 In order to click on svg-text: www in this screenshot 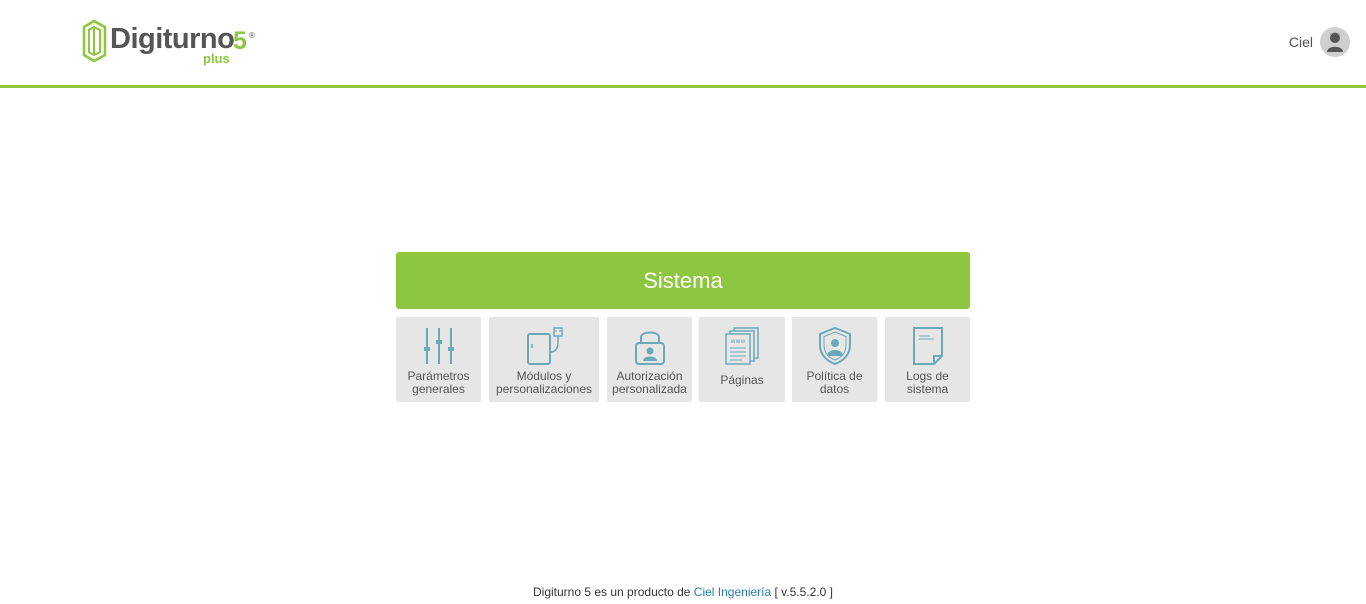, I will do `click(738, 341)`.